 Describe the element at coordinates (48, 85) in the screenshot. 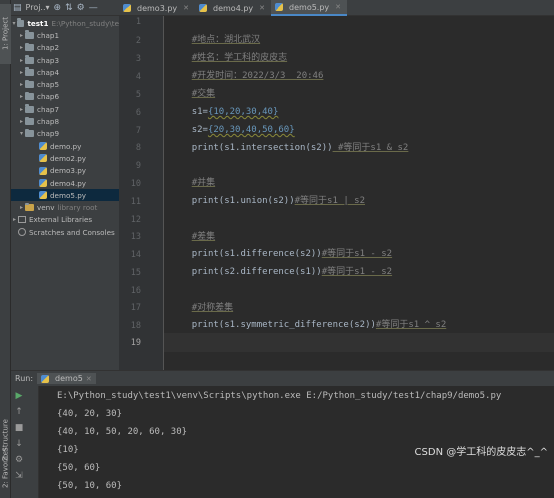

I see `folder-label: chap5` at that location.